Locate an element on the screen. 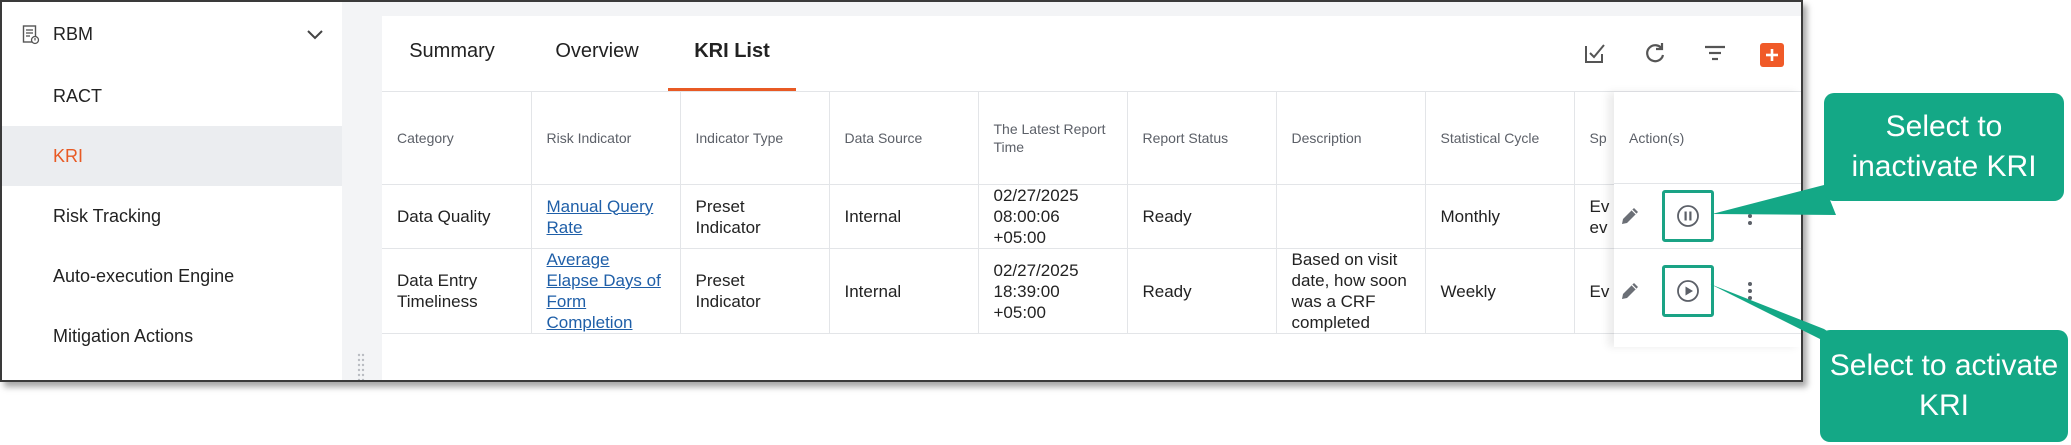 The width and height of the screenshot is (2071, 445). activate-callout-pointer is located at coordinates (1774, 313).